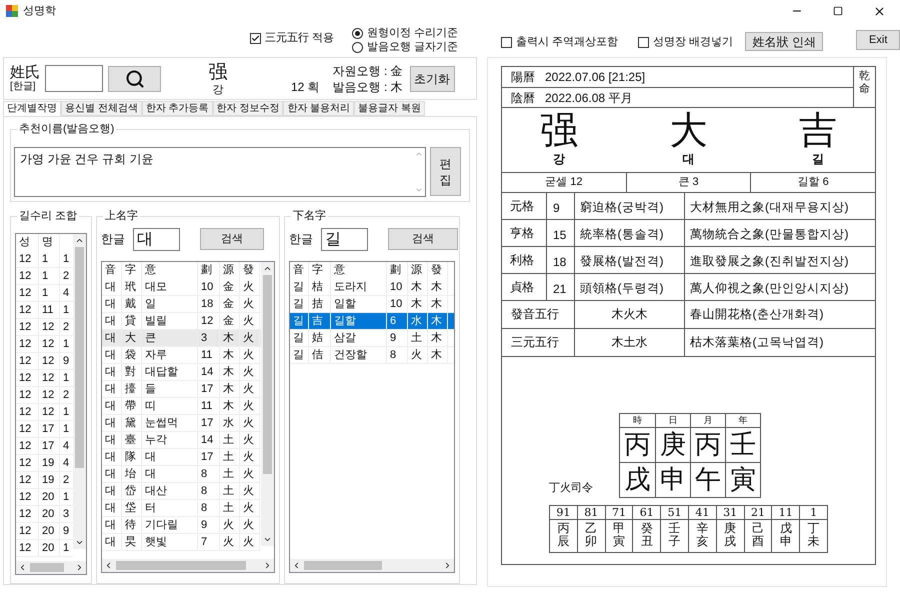  What do you see at coordinates (181, 508) in the screenshot?
I see `table-row: 대 垈 터 8 土 火` at bounding box center [181, 508].